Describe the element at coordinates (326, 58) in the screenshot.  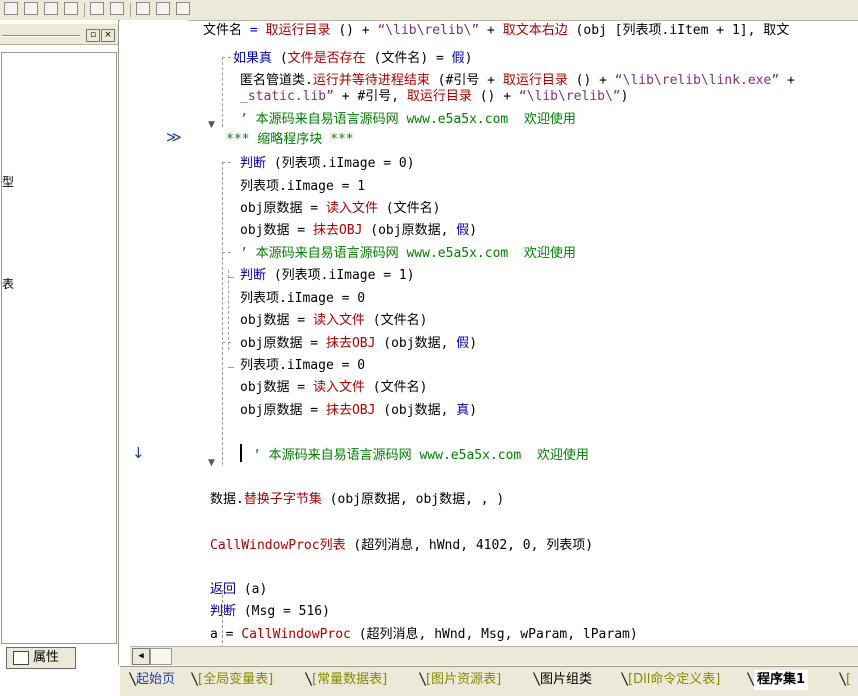
I see `code-token: 文件是否存在` at that location.